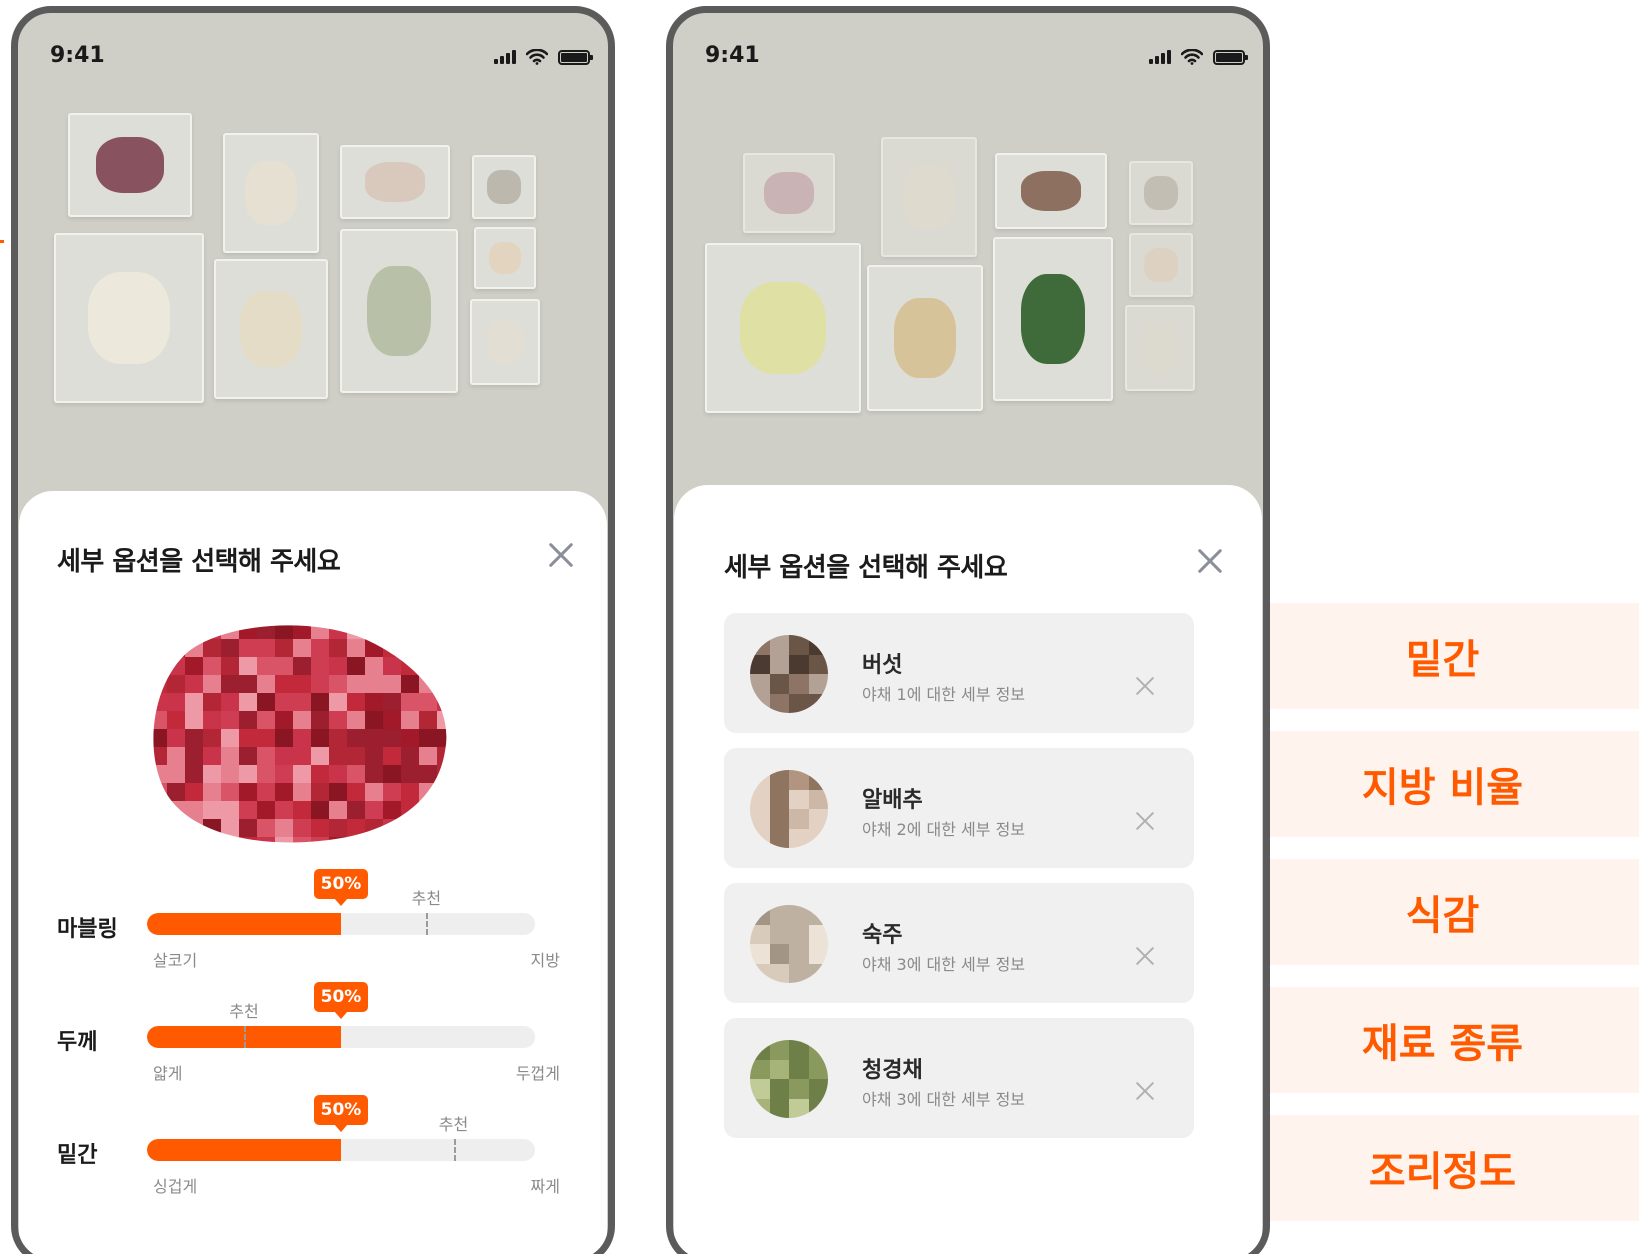 The width and height of the screenshot is (1639, 1254). I want to click on slider-max-label: 지방, so click(545, 960).